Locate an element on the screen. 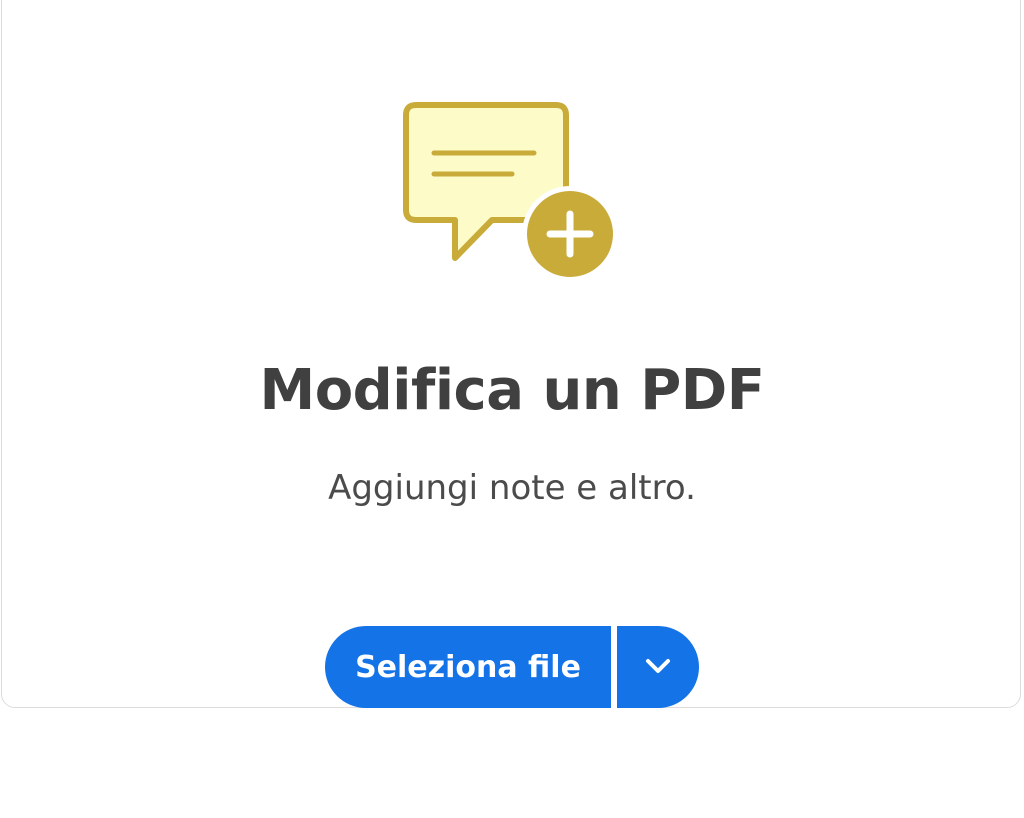  chevron-down-icon is located at coordinates (658, 667).